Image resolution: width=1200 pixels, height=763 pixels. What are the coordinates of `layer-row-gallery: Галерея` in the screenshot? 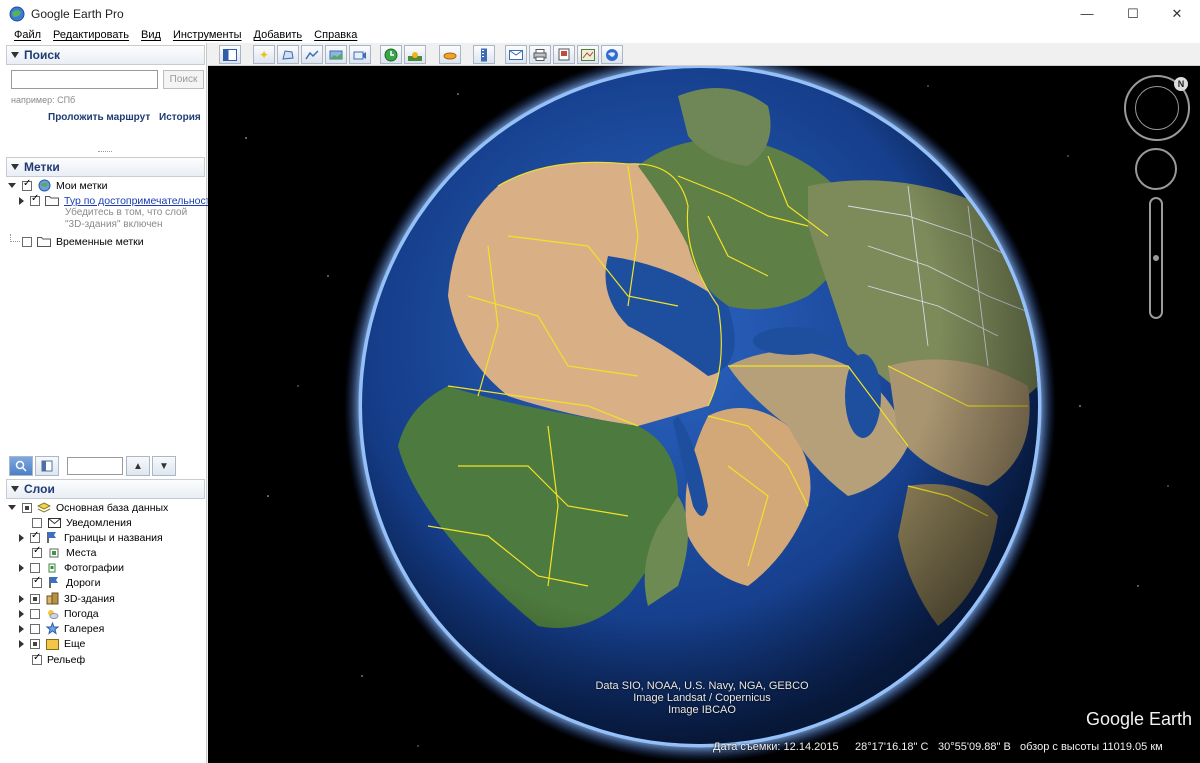 It's located at (61, 628).